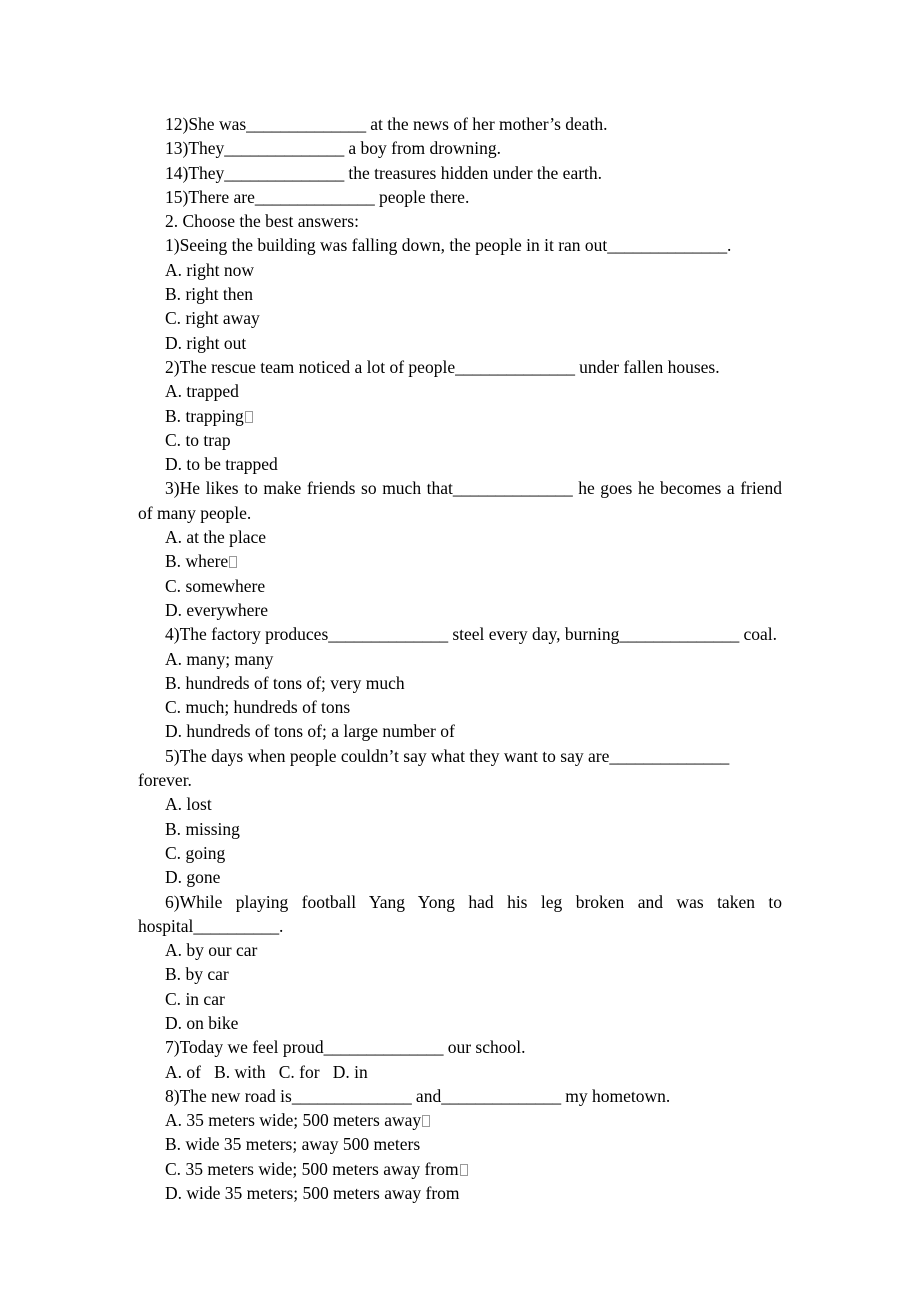 This screenshot has width=920, height=1302. Describe the element at coordinates (177, 148) in the screenshot. I see `item-number: 13)` at that location.